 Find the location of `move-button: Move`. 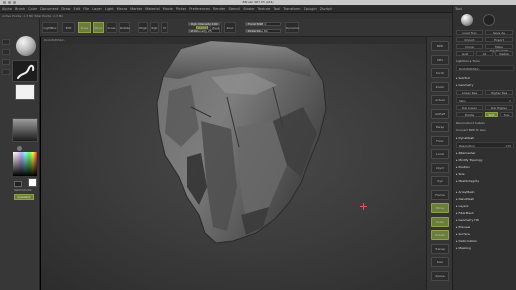

move-button: Move is located at coordinates (98, 27).